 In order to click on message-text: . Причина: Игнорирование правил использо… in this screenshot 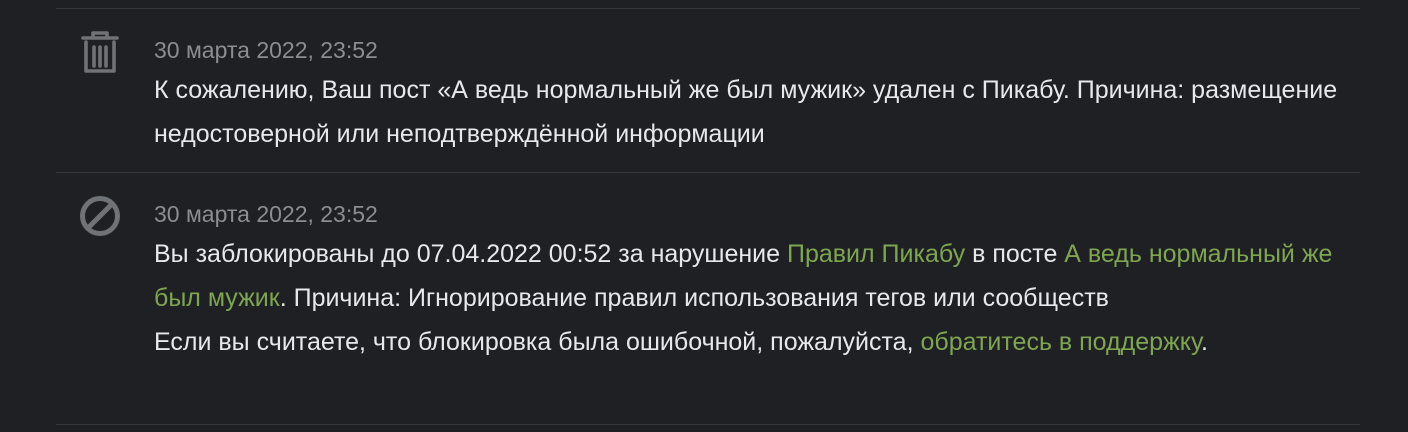, I will do `click(694, 298)`.